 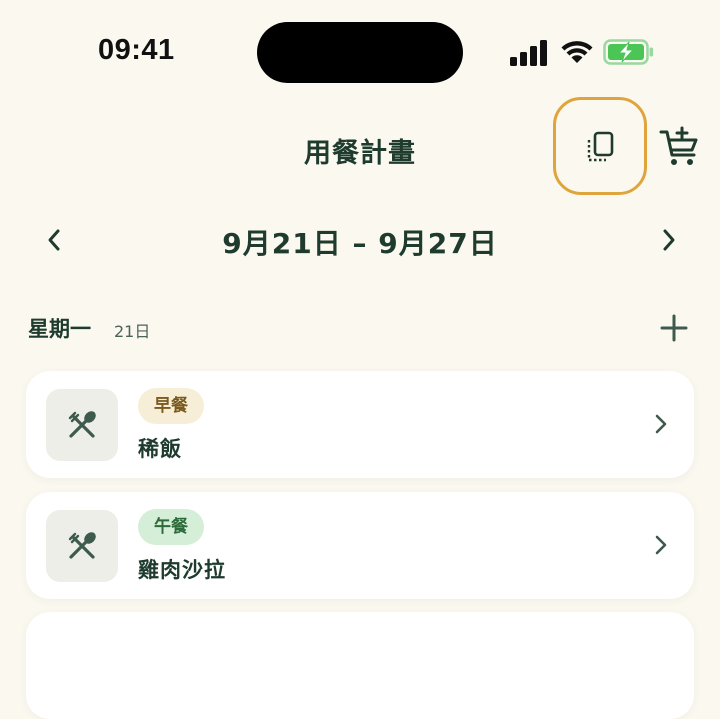 I want to click on copy-icon, so click(x=600, y=146).